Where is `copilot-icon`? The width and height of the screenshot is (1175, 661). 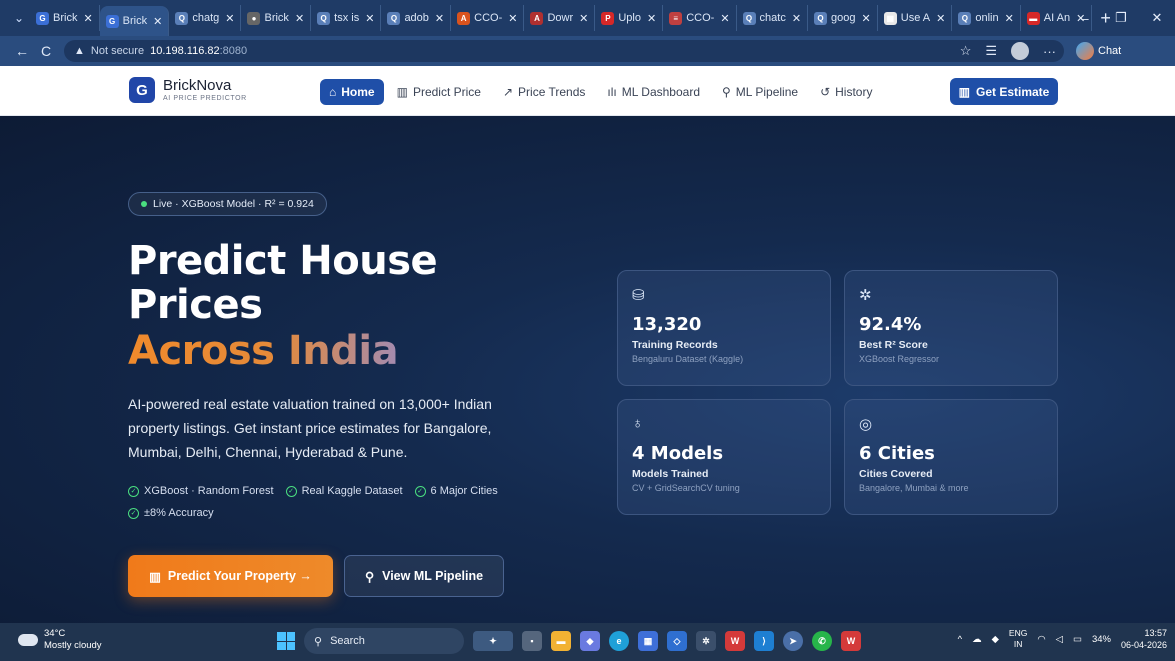
copilot-icon is located at coordinates (1085, 51).